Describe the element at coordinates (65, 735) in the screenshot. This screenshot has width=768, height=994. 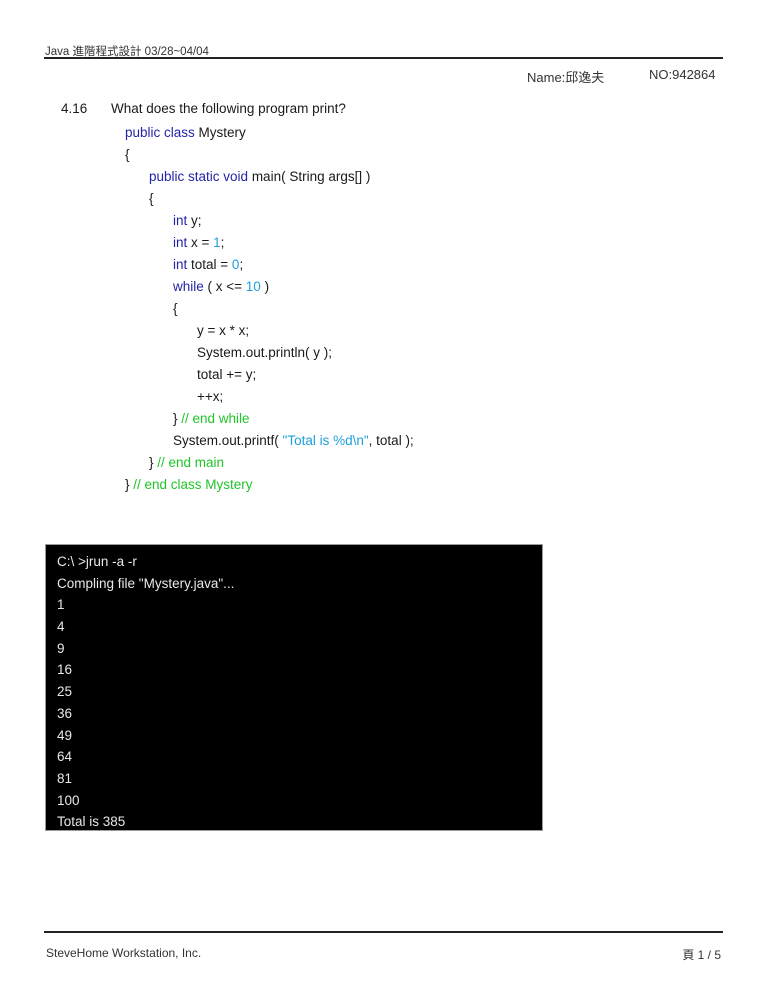
I see `console-line: 49` at that location.